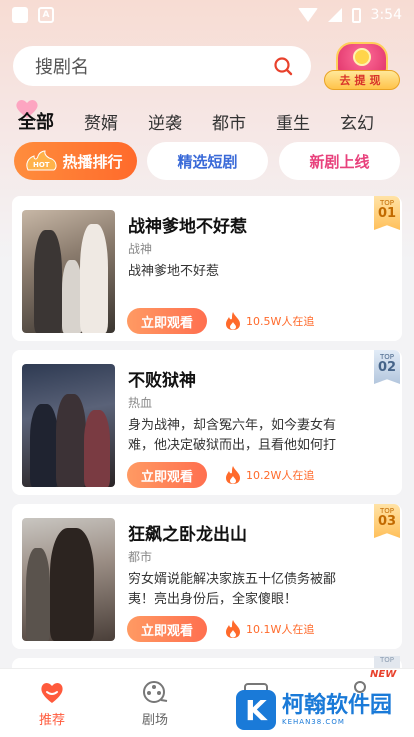  I want to click on hot-badge-text: HOT, so click(41, 165).